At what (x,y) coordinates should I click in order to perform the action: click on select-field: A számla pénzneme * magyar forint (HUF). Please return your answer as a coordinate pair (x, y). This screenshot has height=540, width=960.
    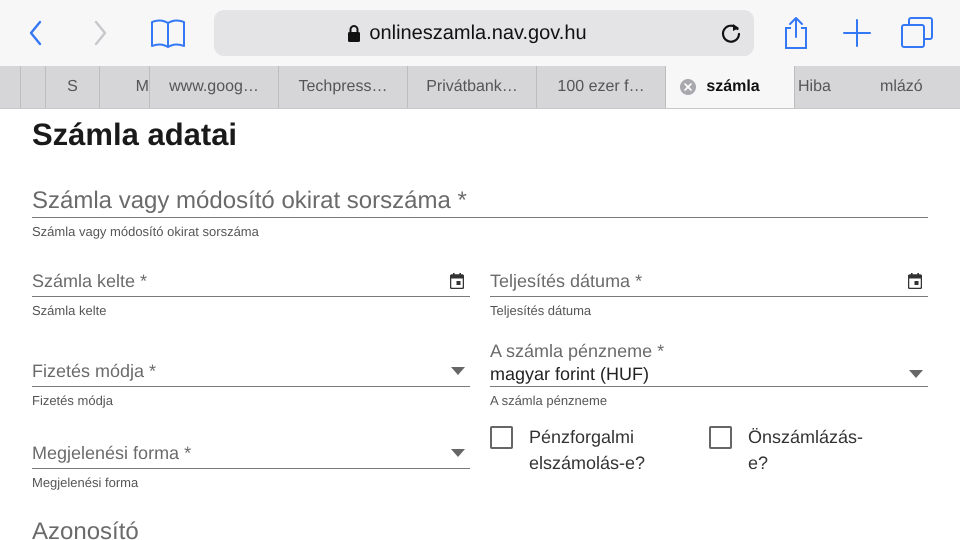
    Looking at the image, I should click on (709, 362).